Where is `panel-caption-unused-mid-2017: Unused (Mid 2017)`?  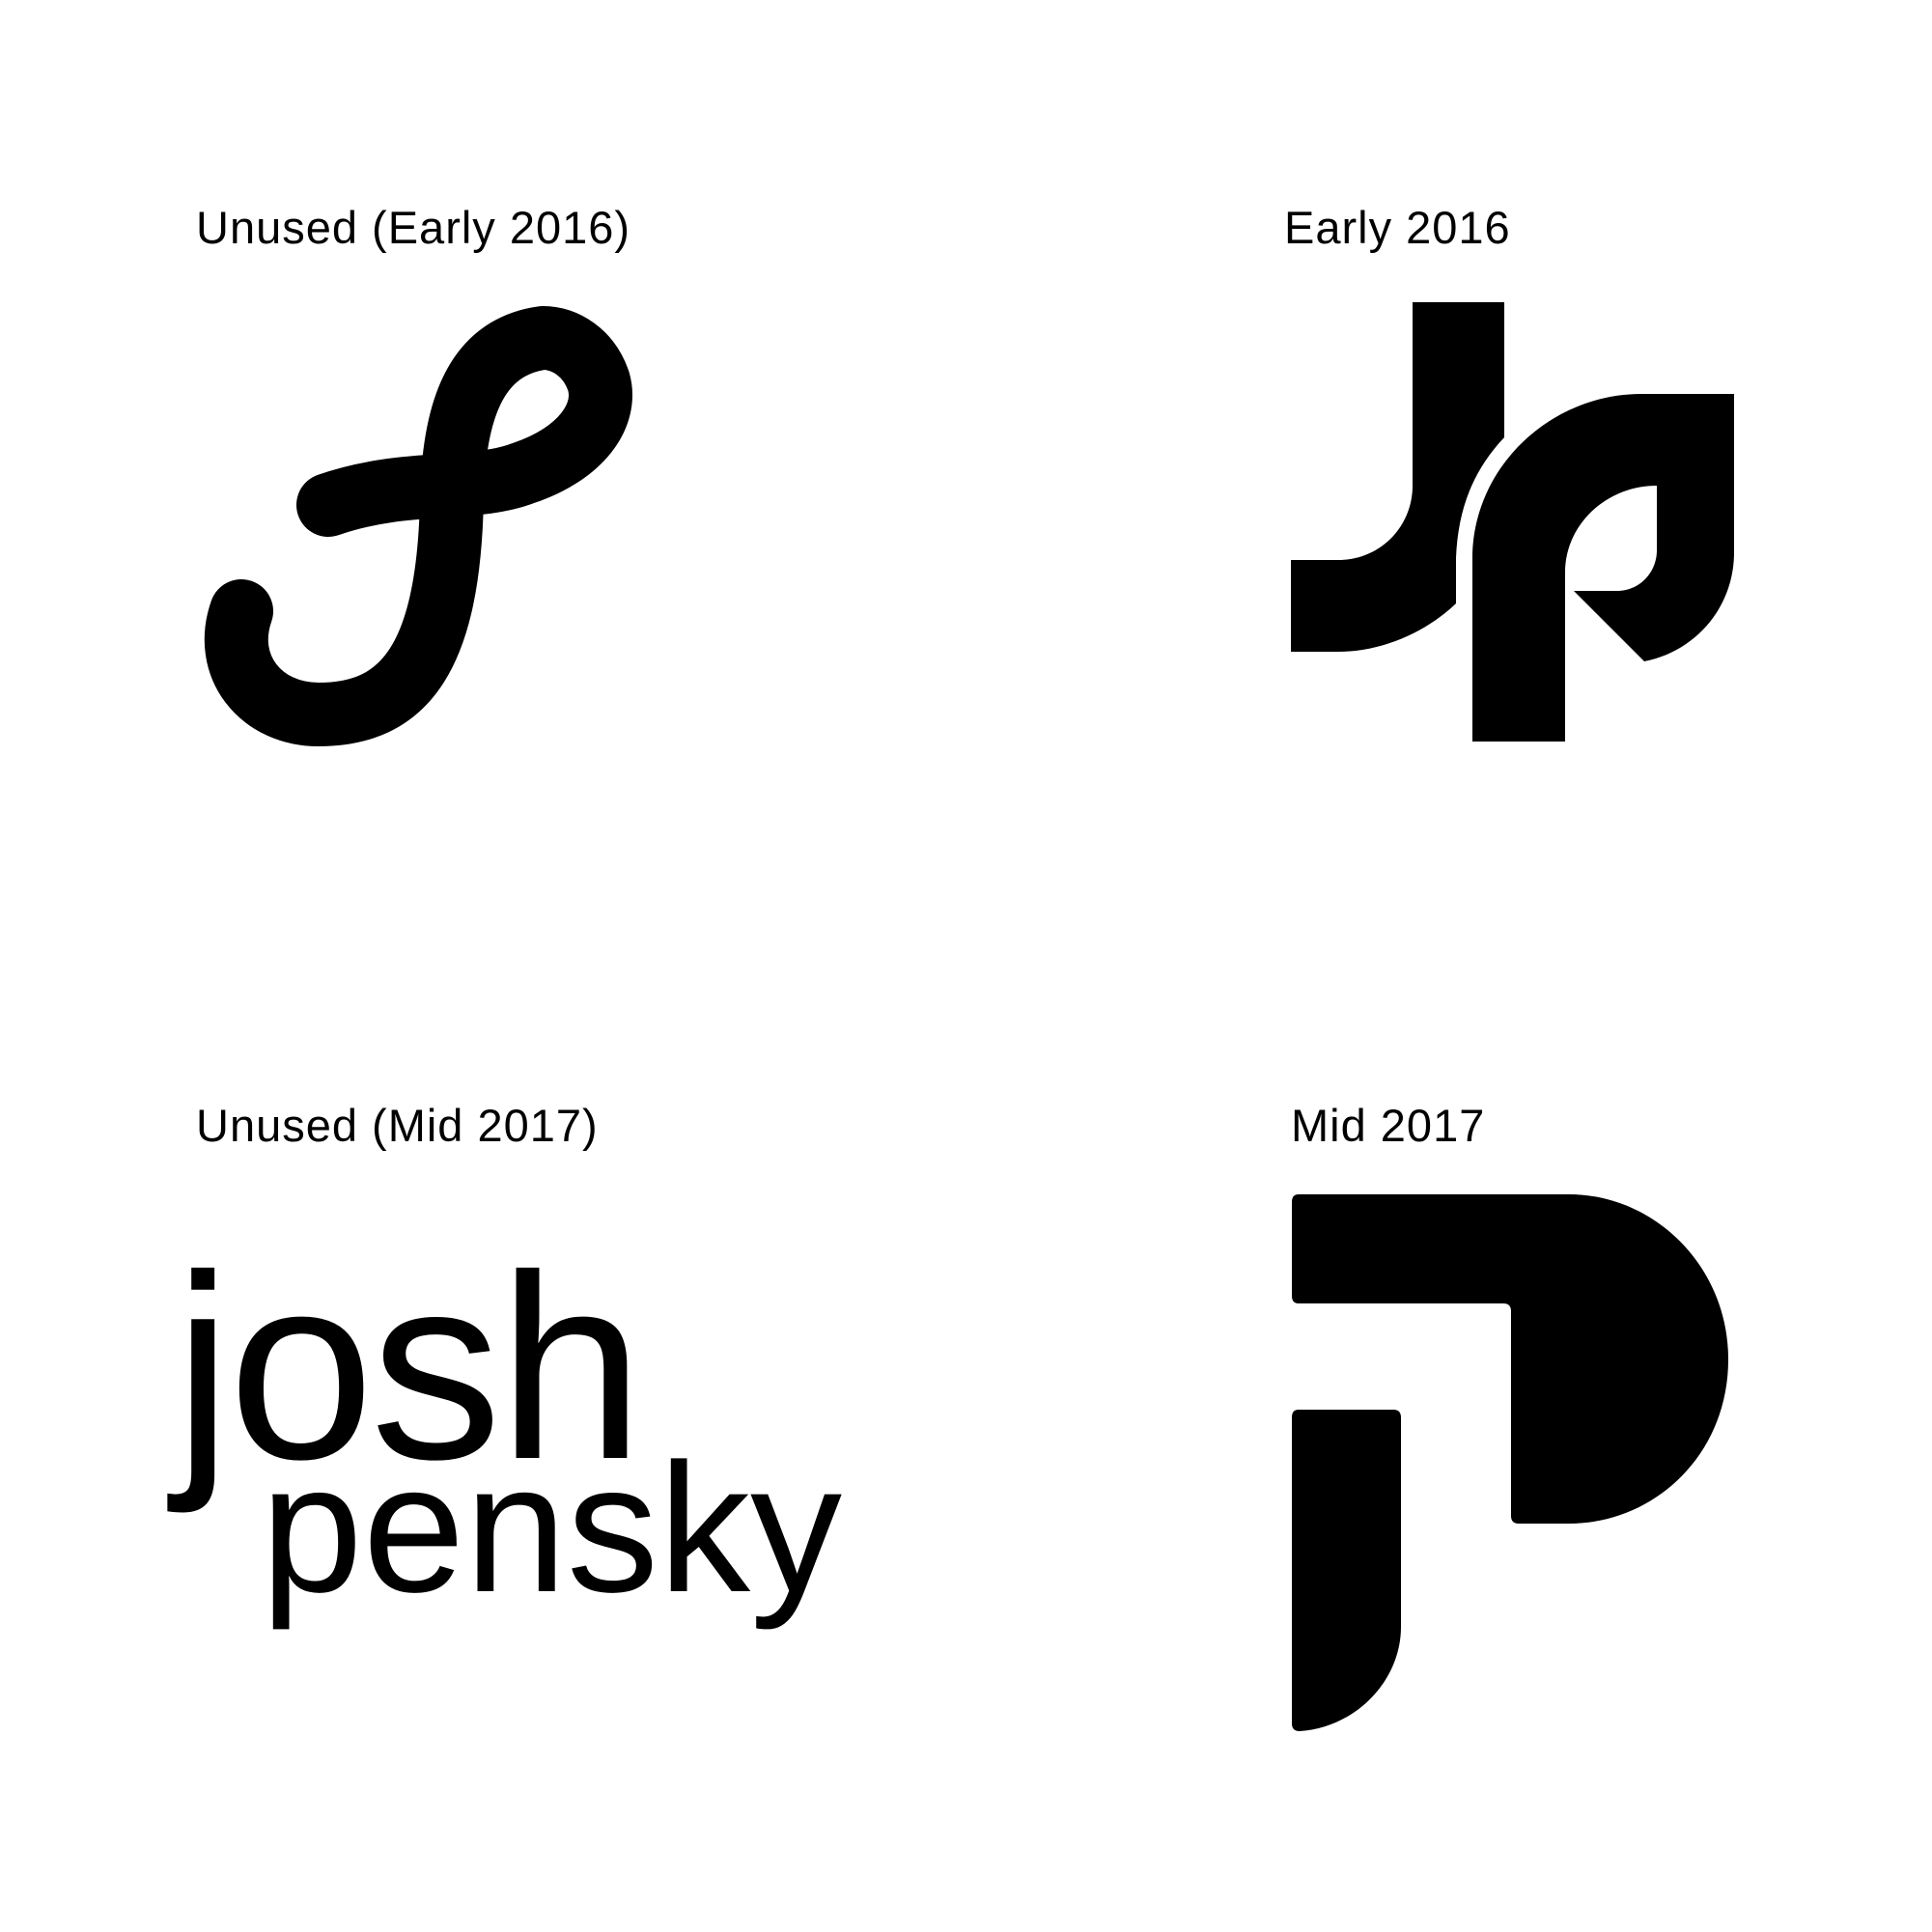
panel-caption-unused-mid-2017: Unused (Mid 2017) is located at coordinates (398, 1126).